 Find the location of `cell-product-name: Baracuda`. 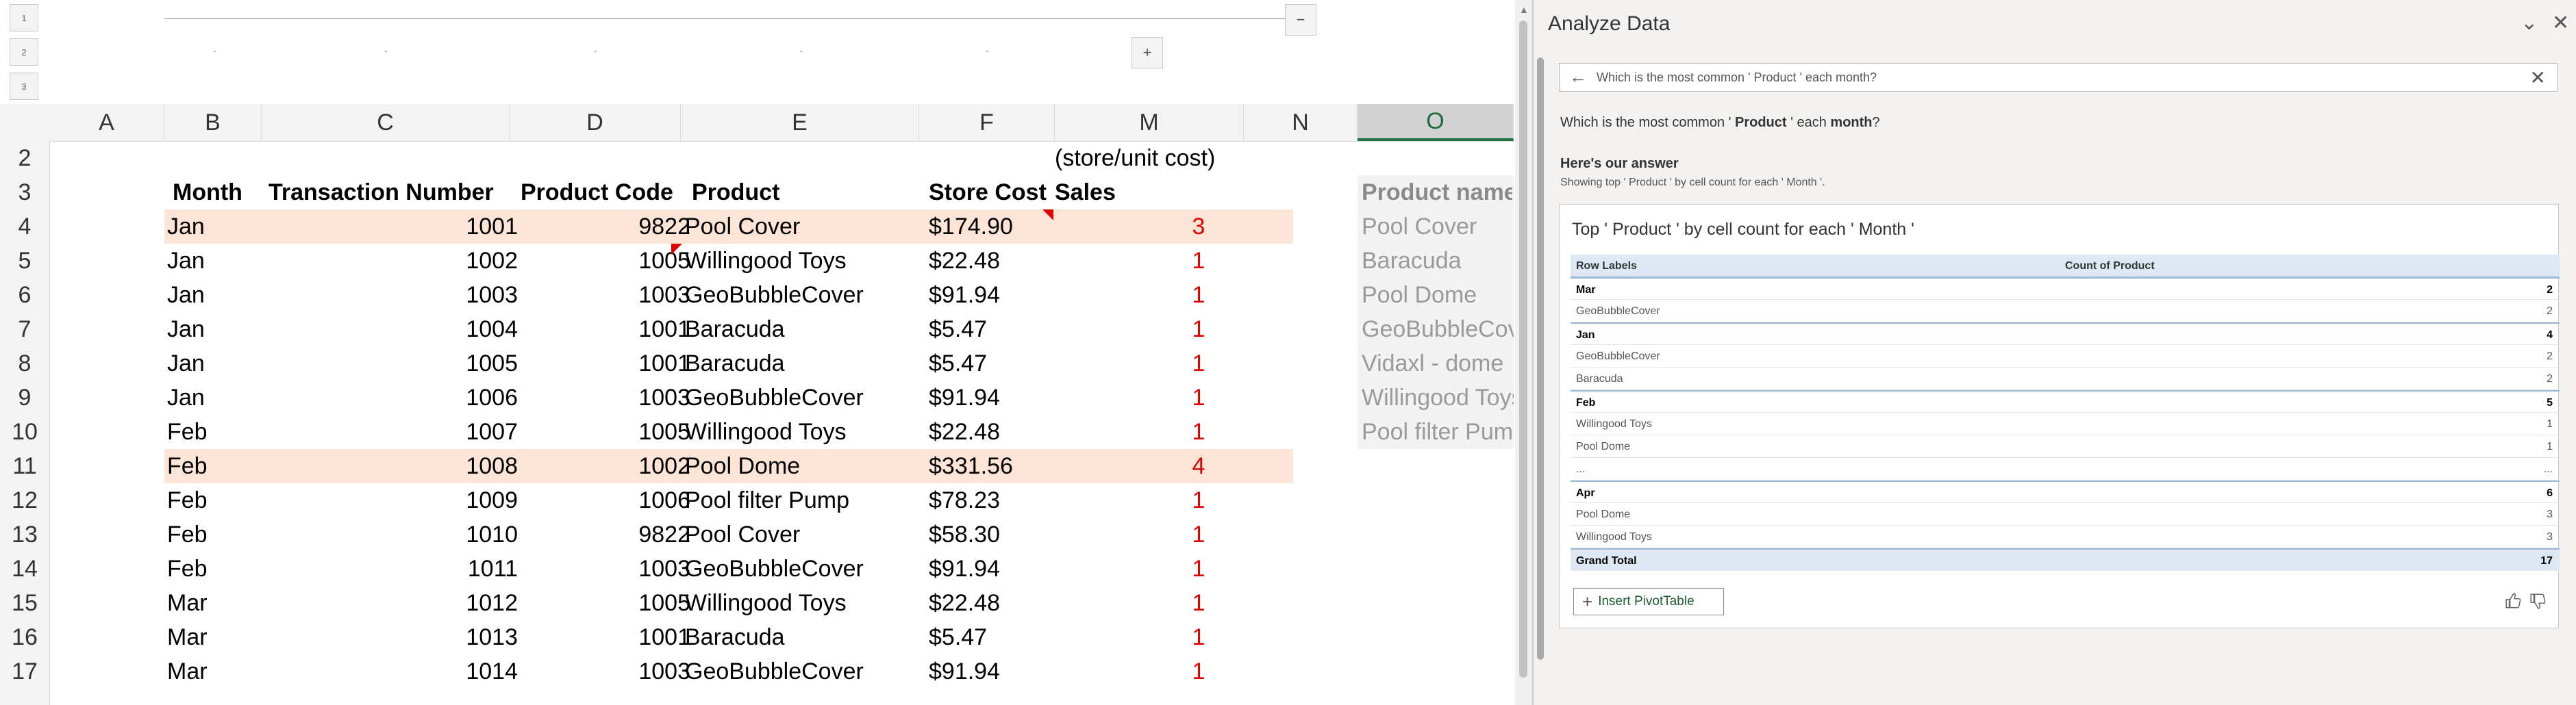

cell-product-name: Baracuda is located at coordinates (1438, 261).